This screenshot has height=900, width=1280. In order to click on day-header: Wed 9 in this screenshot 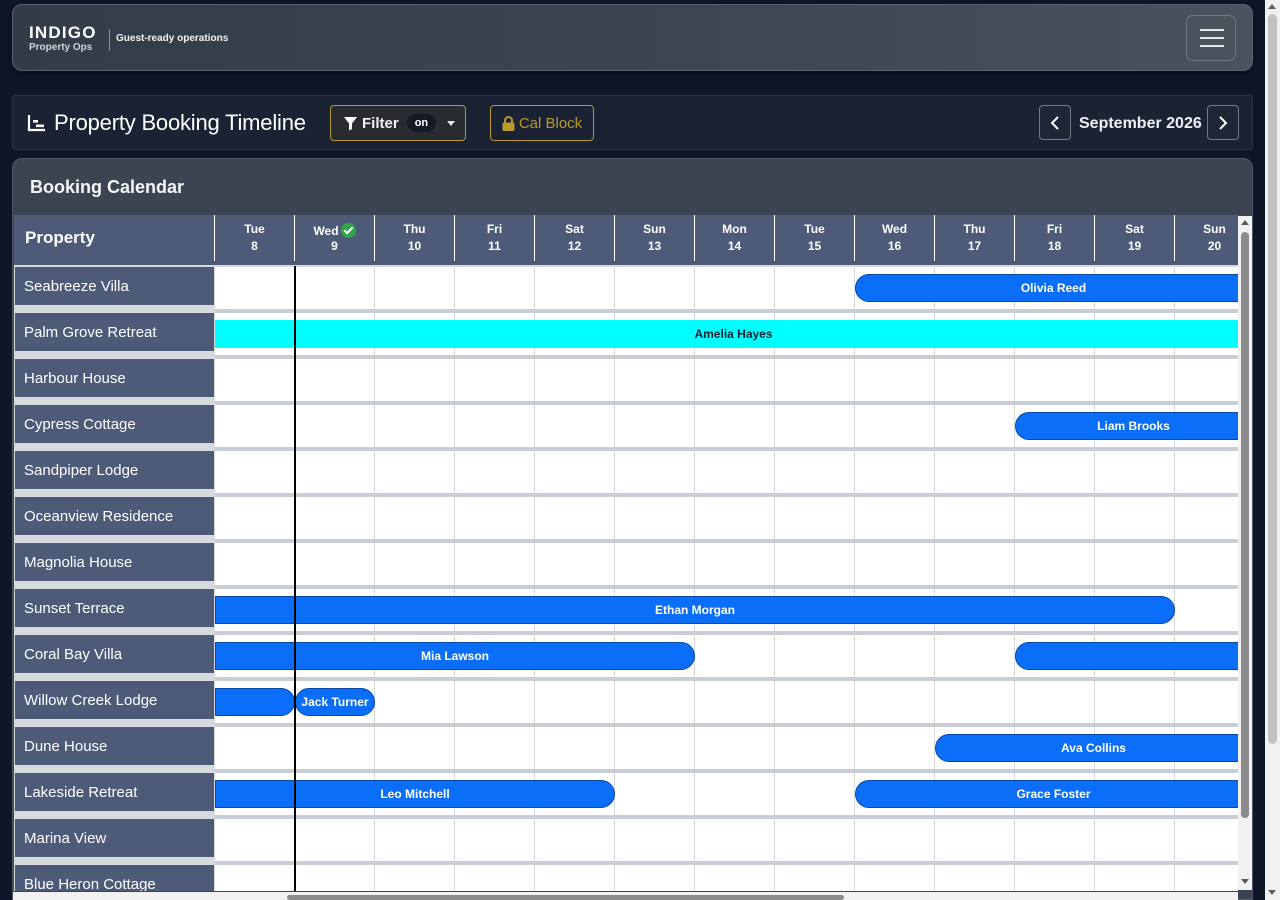, I will do `click(335, 238)`.